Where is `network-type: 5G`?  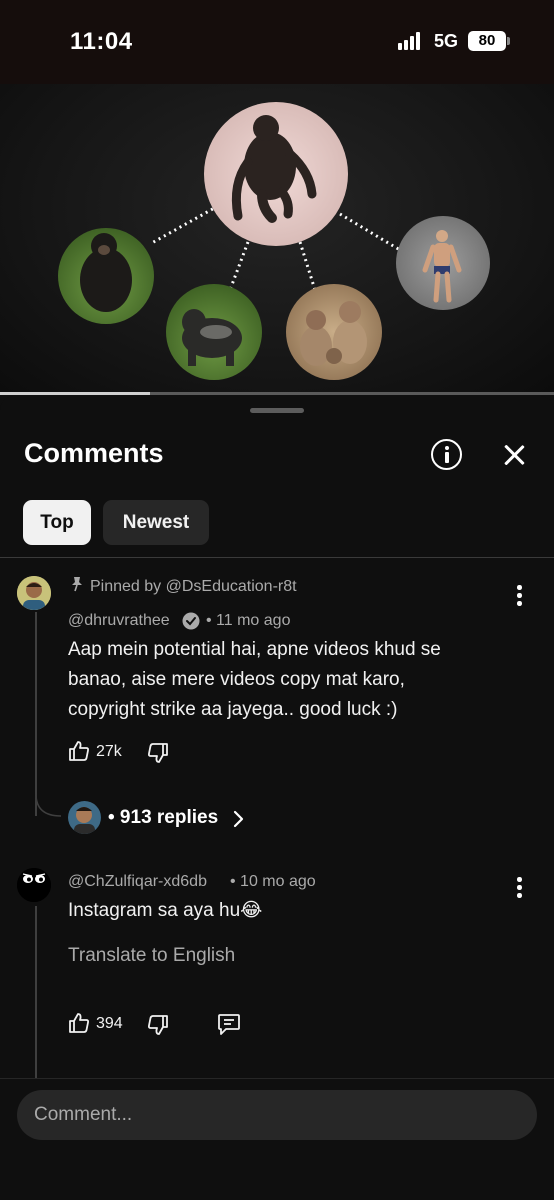
network-type: 5G is located at coordinates (446, 41).